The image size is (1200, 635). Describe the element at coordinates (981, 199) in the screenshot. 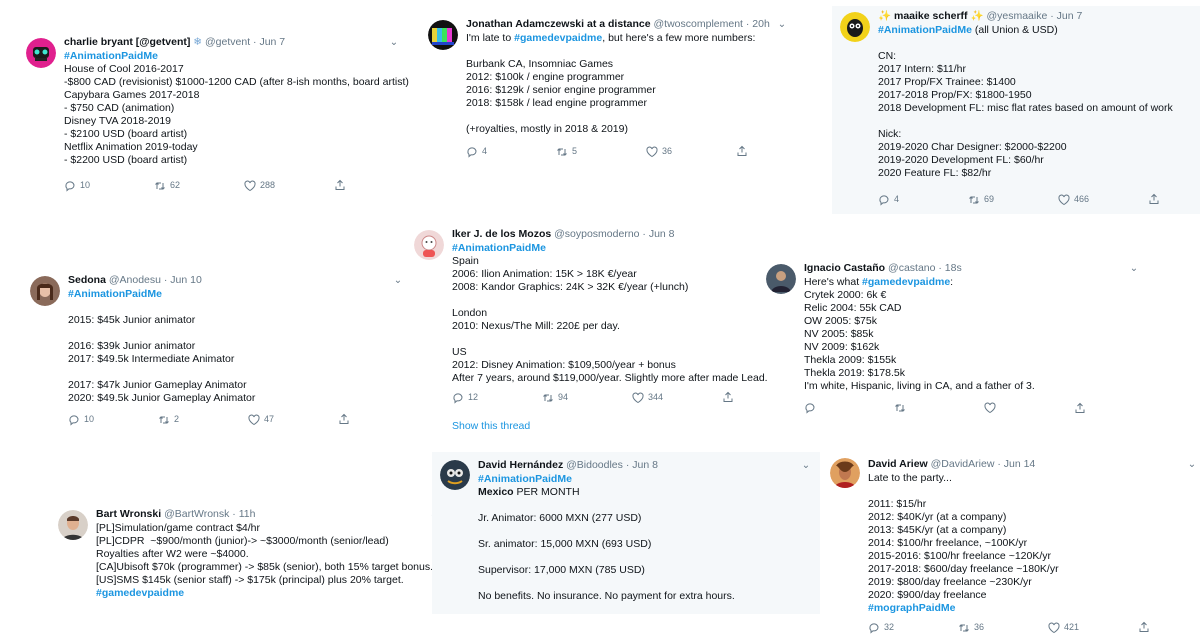

I see `retweet-button: 69` at that location.